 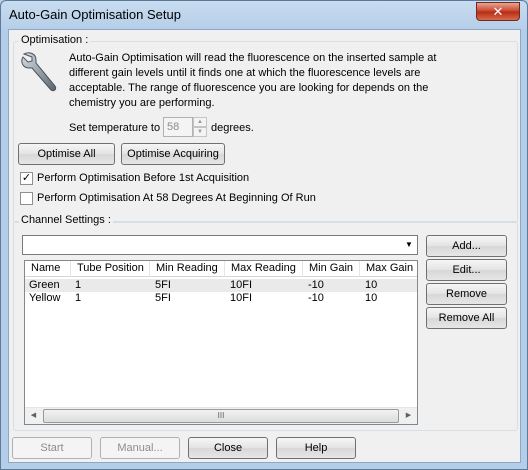 What do you see at coordinates (45, 298) in the screenshot?
I see `cell-name: Yellow` at bounding box center [45, 298].